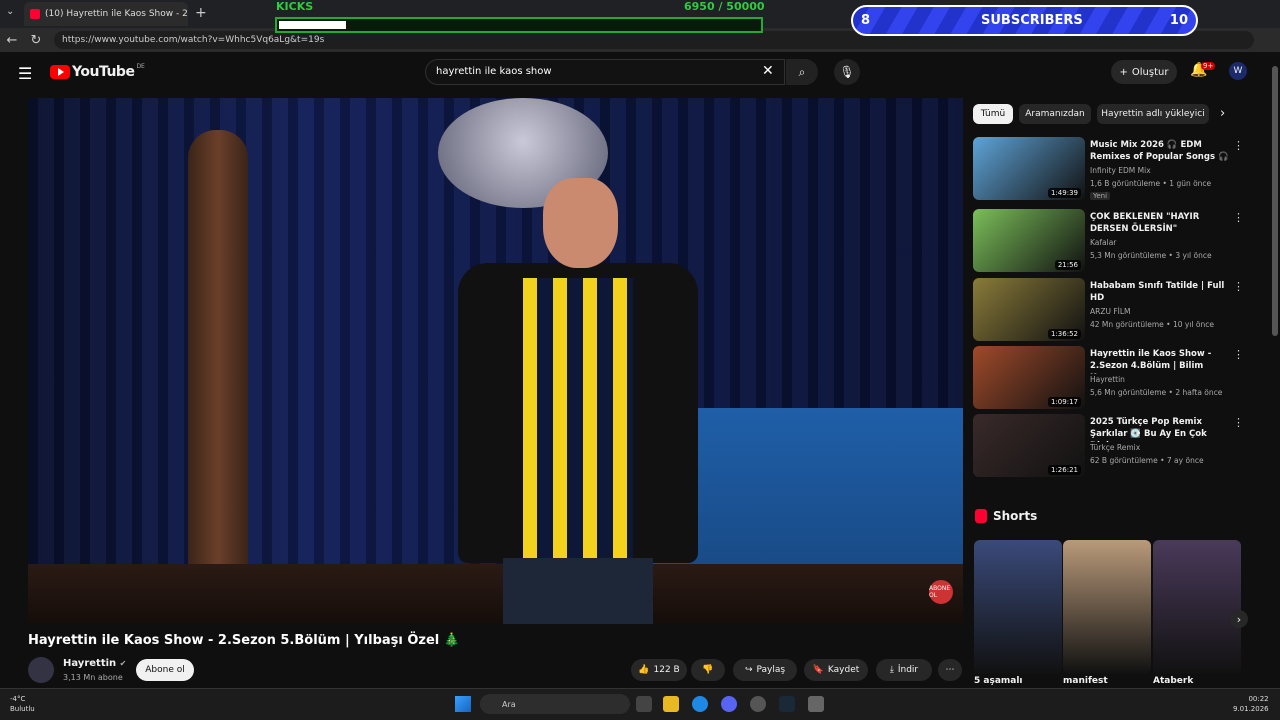 Image resolution: width=1280 pixels, height=720 pixels. I want to click on channel-avatar, so click(41, 670).